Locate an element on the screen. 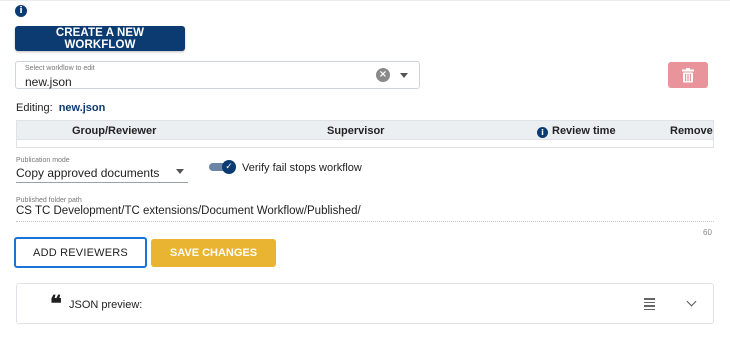  quote-icon: ❝ is located at coordinates (56, 304).